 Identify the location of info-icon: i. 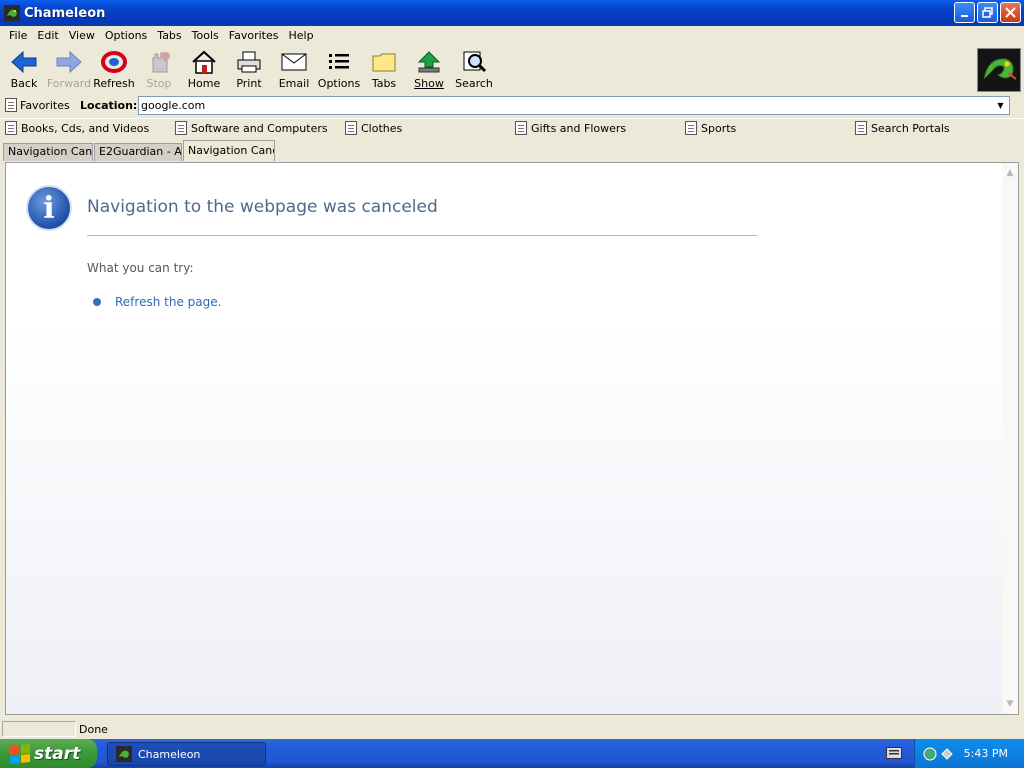
(49, 208).